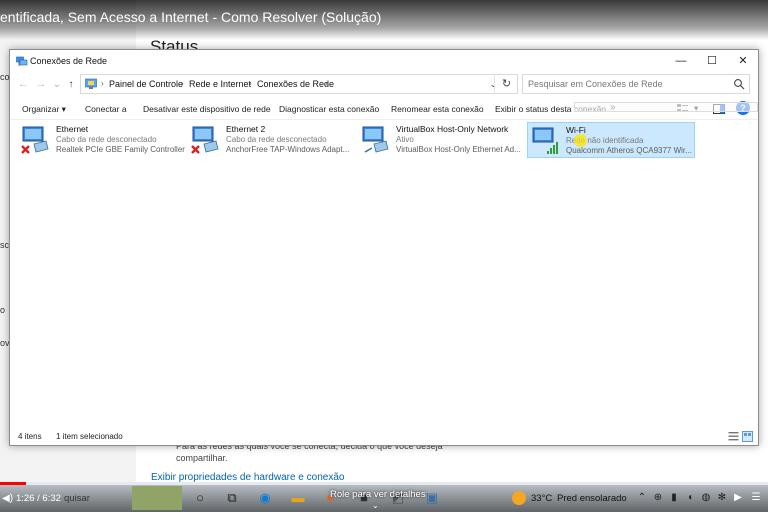 This screenshot has height=512, width=768. What do you see at coordinates (41, 85) in the screenshot?
I see `forward-arrow-icon: →` at bounding box center [41, 85].